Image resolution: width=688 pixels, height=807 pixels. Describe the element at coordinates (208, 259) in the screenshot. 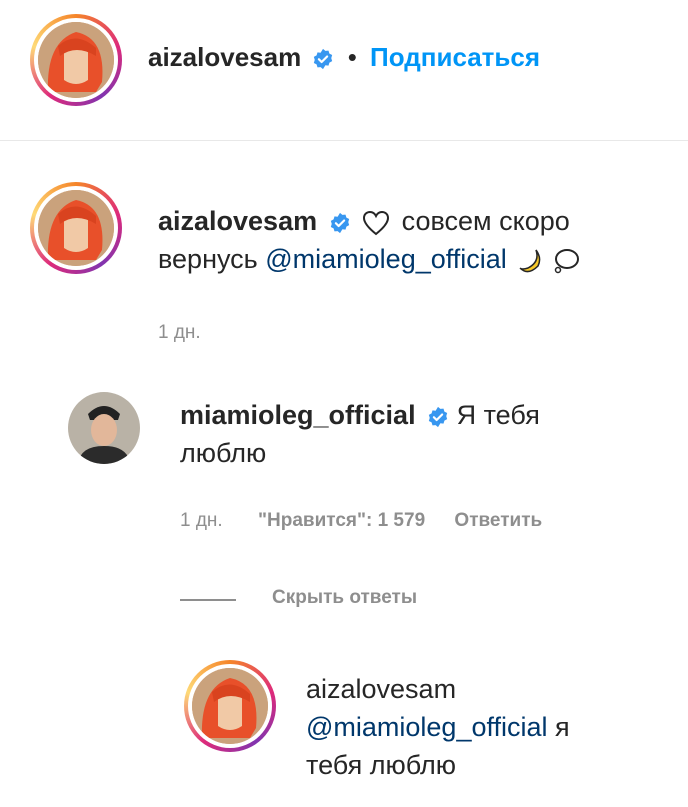

I see `caption-text-line2: вернусь` at that location.